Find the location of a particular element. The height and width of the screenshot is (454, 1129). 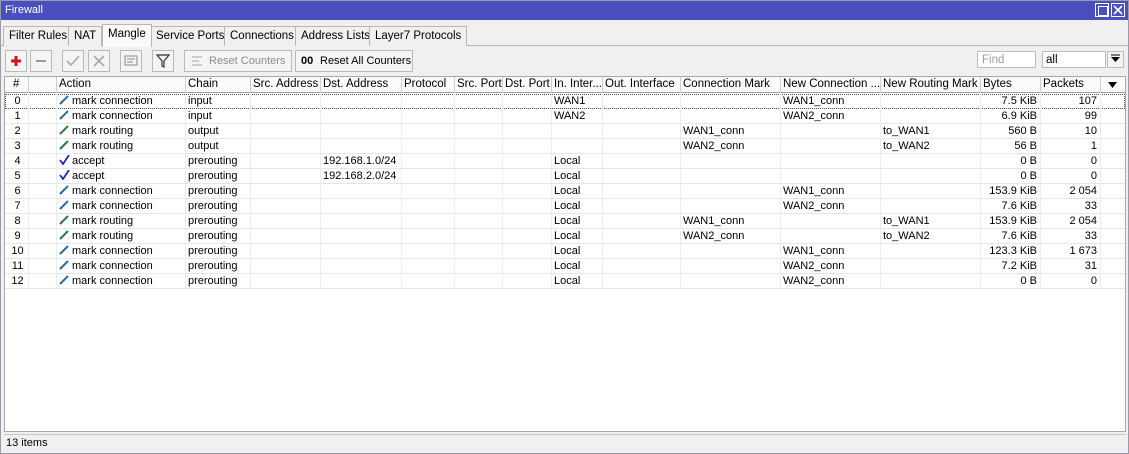

comment-button is located at coordinates (131, 61).